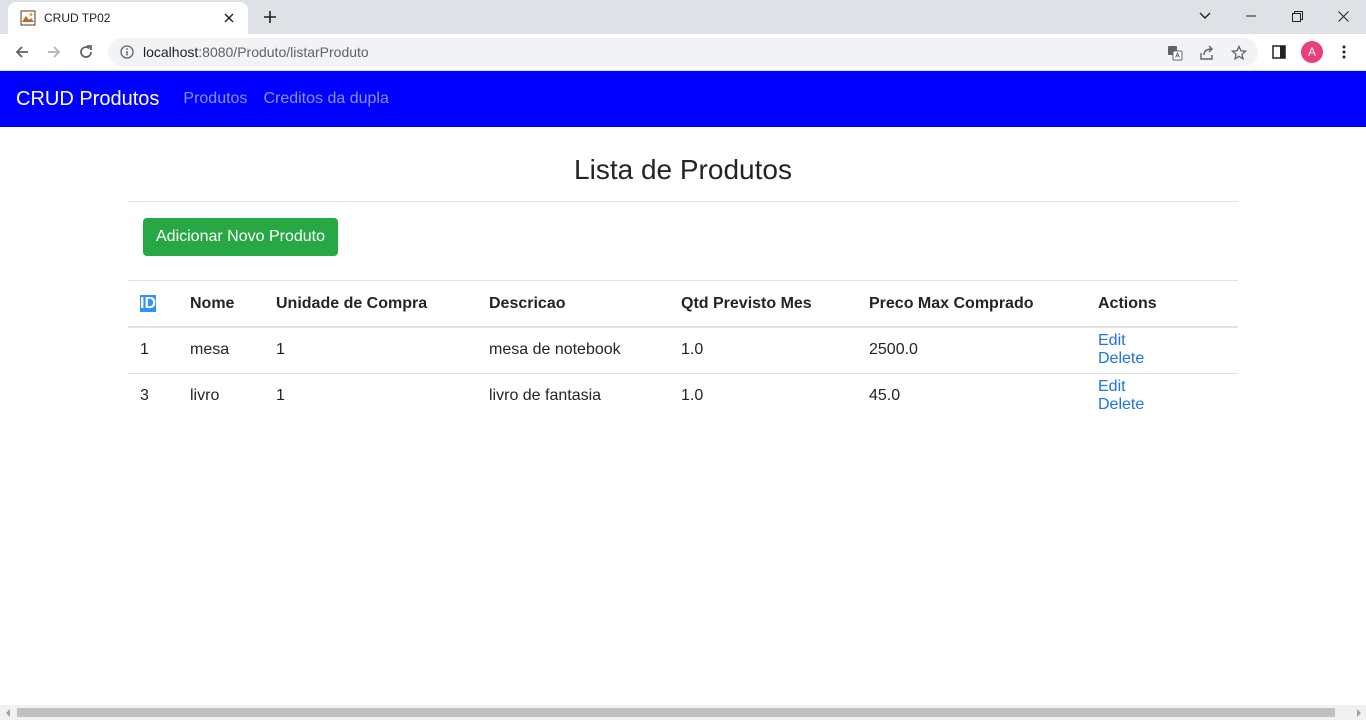  I want to click on close-tab-icon, so click(229, 18).